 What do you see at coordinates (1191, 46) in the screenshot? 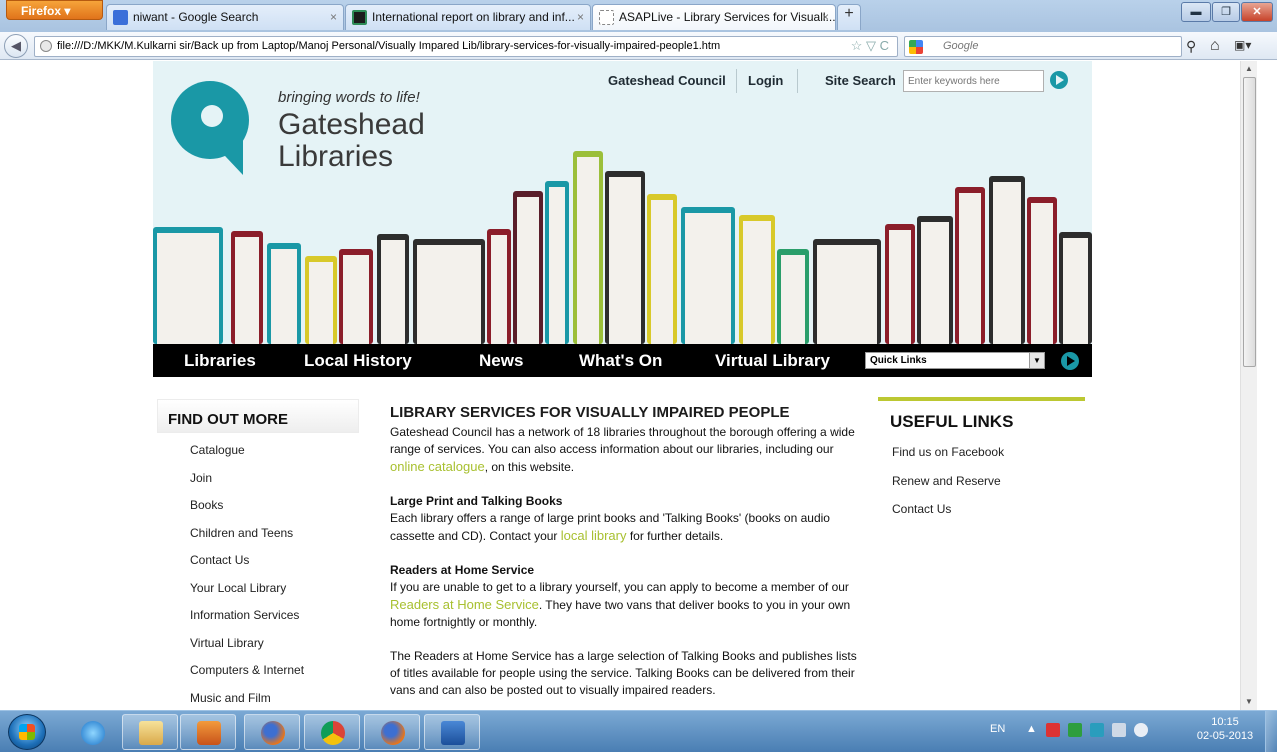
I see `search-icon: ⚲` at bounding box center [1191, 46].